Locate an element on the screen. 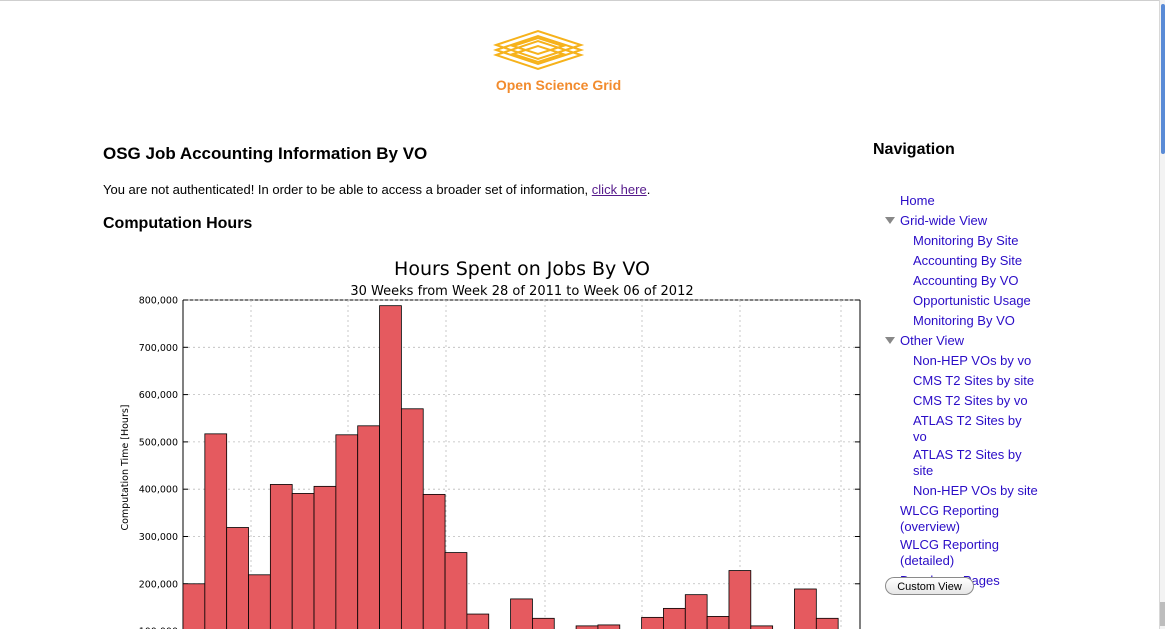 The height and width of the screenshot is (629, 1165). auth-click-here-link: click here is located at coordinates (619, 189).